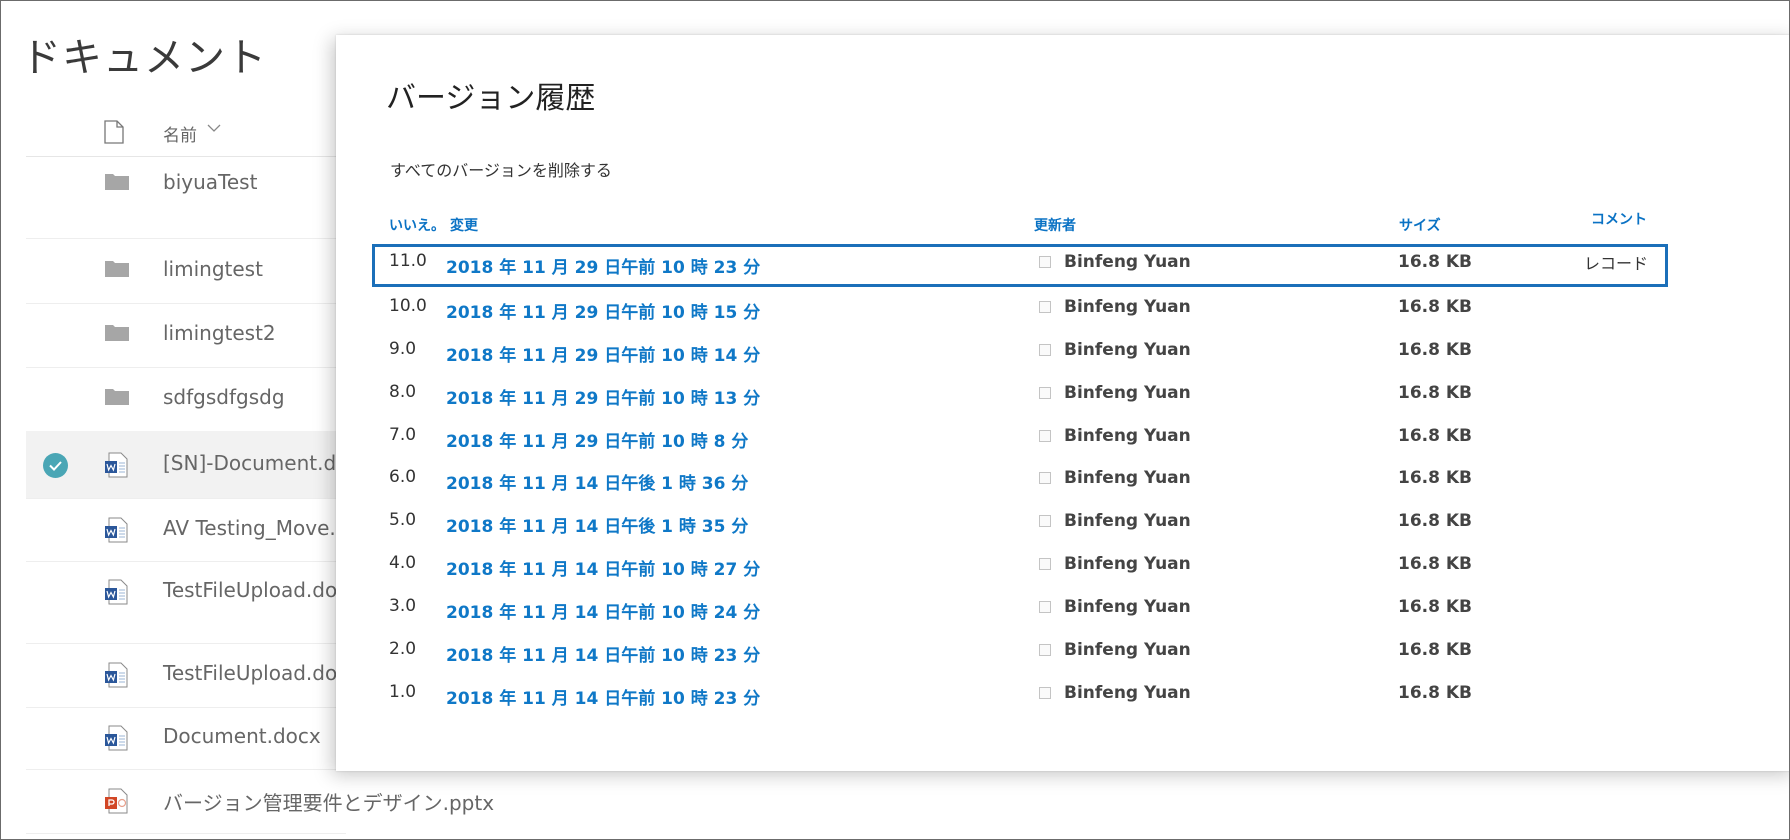 This screenshot has height=840, width=1790. What do you see at coordinates (55, 465) in the screenshot?
I see `selected-check-icon` at bounding box center [55, 465].